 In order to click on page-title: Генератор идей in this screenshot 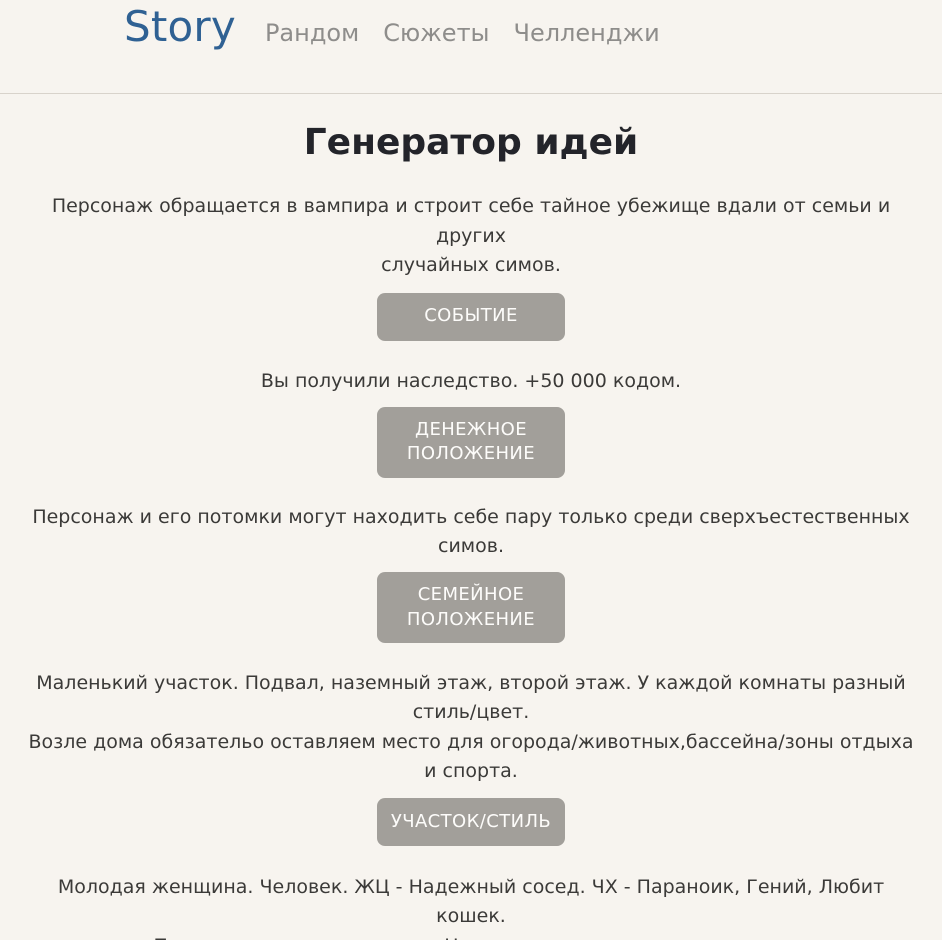, I will do `click(471, 142)`.